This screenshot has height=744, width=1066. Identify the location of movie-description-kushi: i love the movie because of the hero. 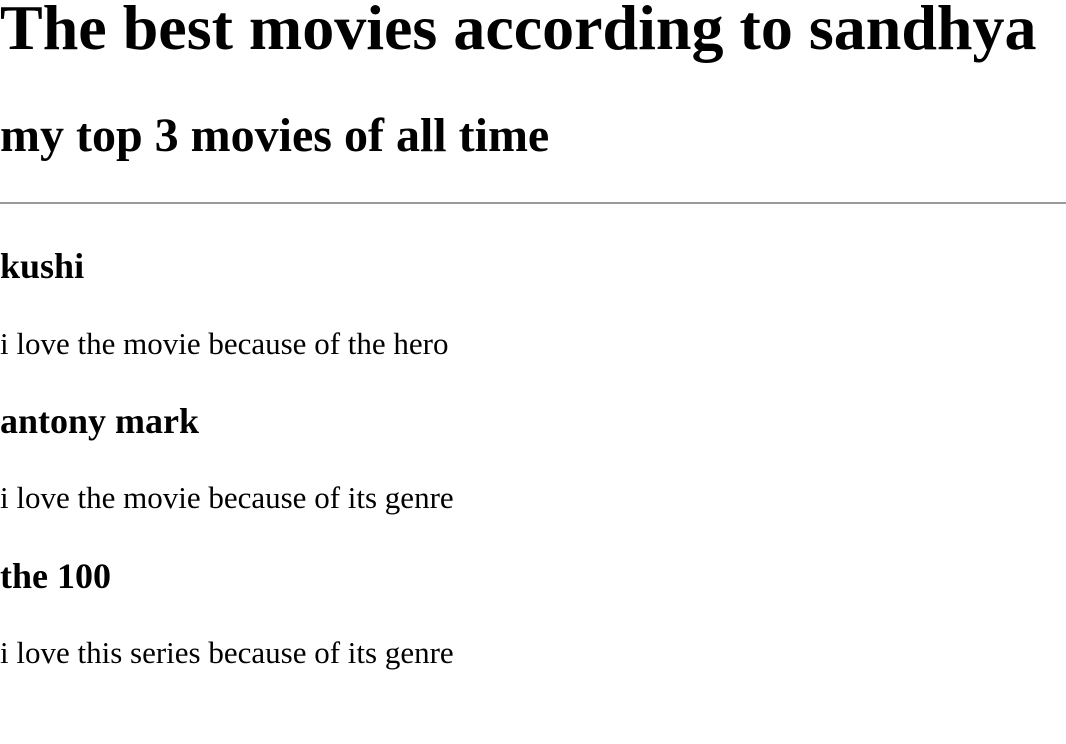
(224, 343).